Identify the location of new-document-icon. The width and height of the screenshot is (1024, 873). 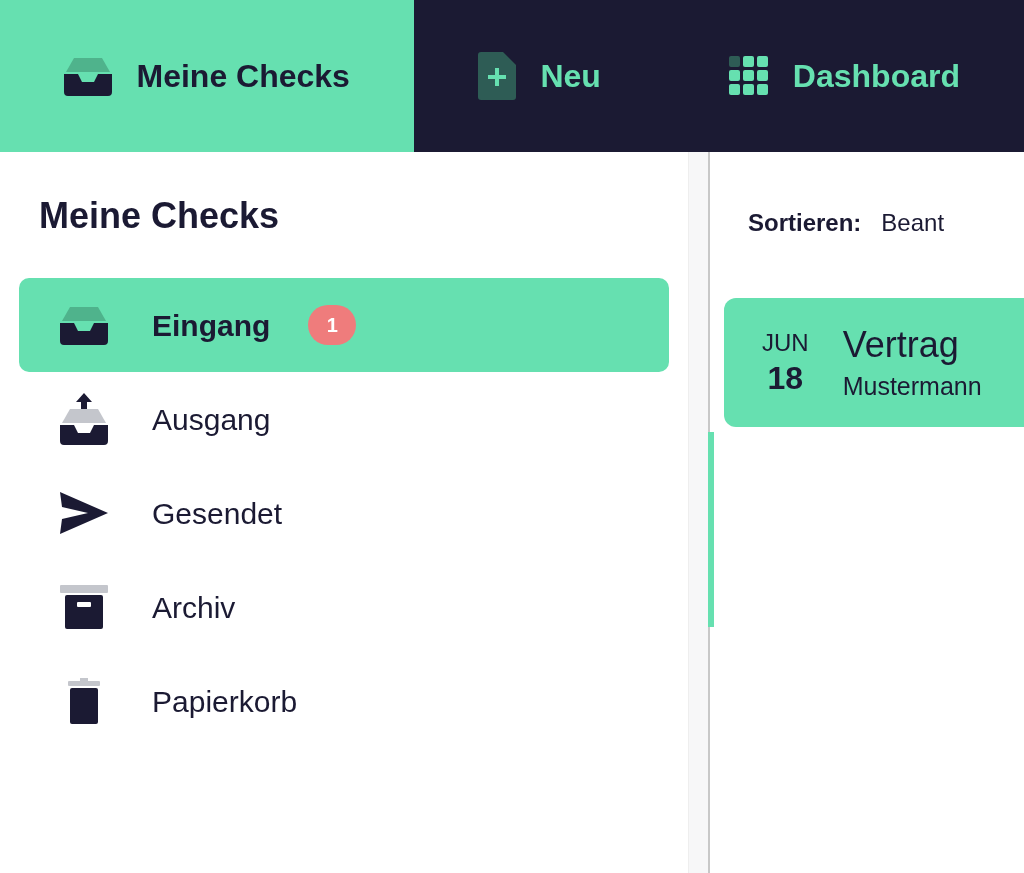
(497, 76).